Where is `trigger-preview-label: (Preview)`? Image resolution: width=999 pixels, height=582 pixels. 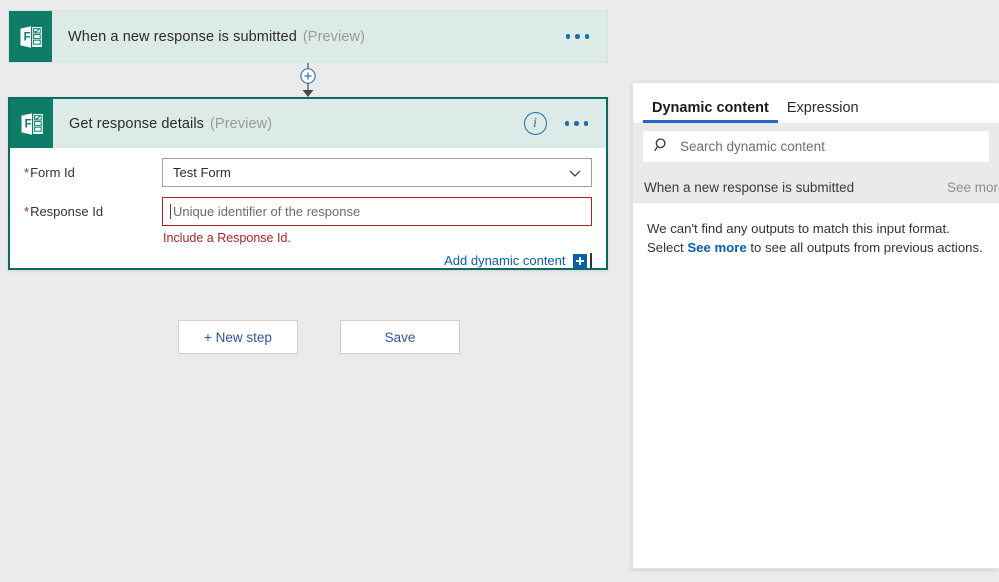 trigger-preview-label: (Preview) is located at coordinates (334, 36).